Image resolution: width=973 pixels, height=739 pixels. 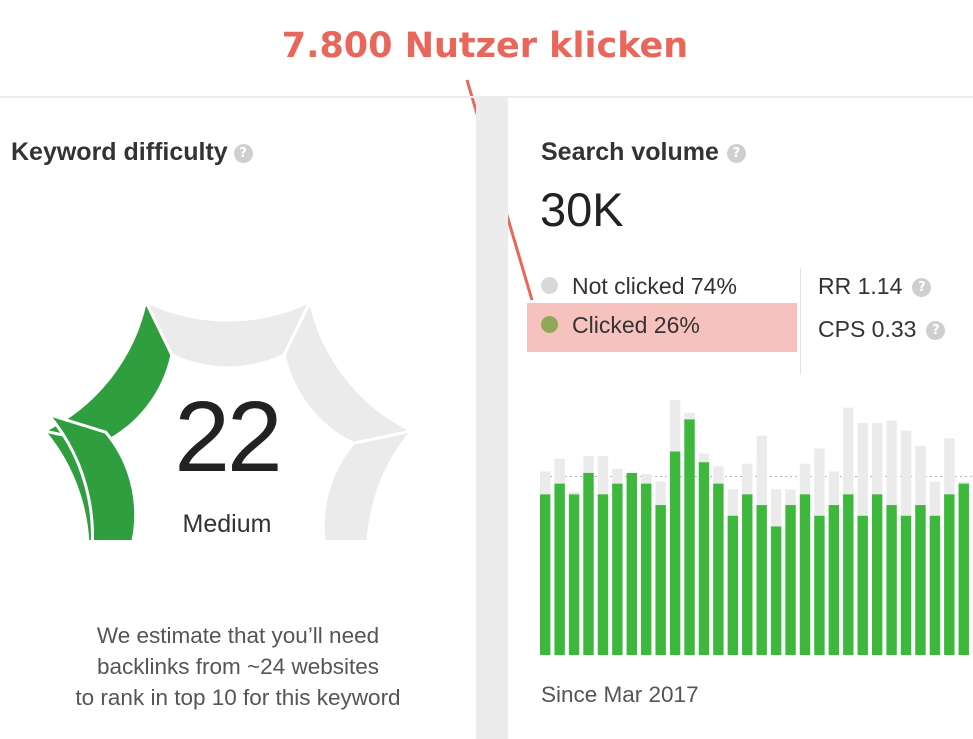 I want to click on return-rate-metric: RR 1.14?, so click(x=875, y=286).